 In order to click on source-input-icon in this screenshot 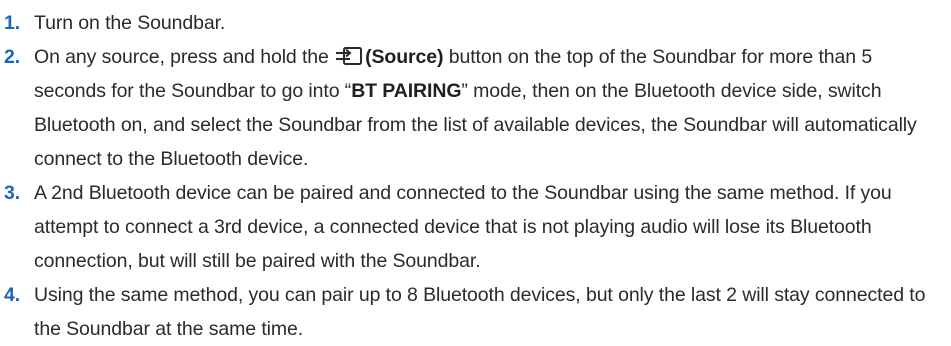, I will do `click(349, 55)`.